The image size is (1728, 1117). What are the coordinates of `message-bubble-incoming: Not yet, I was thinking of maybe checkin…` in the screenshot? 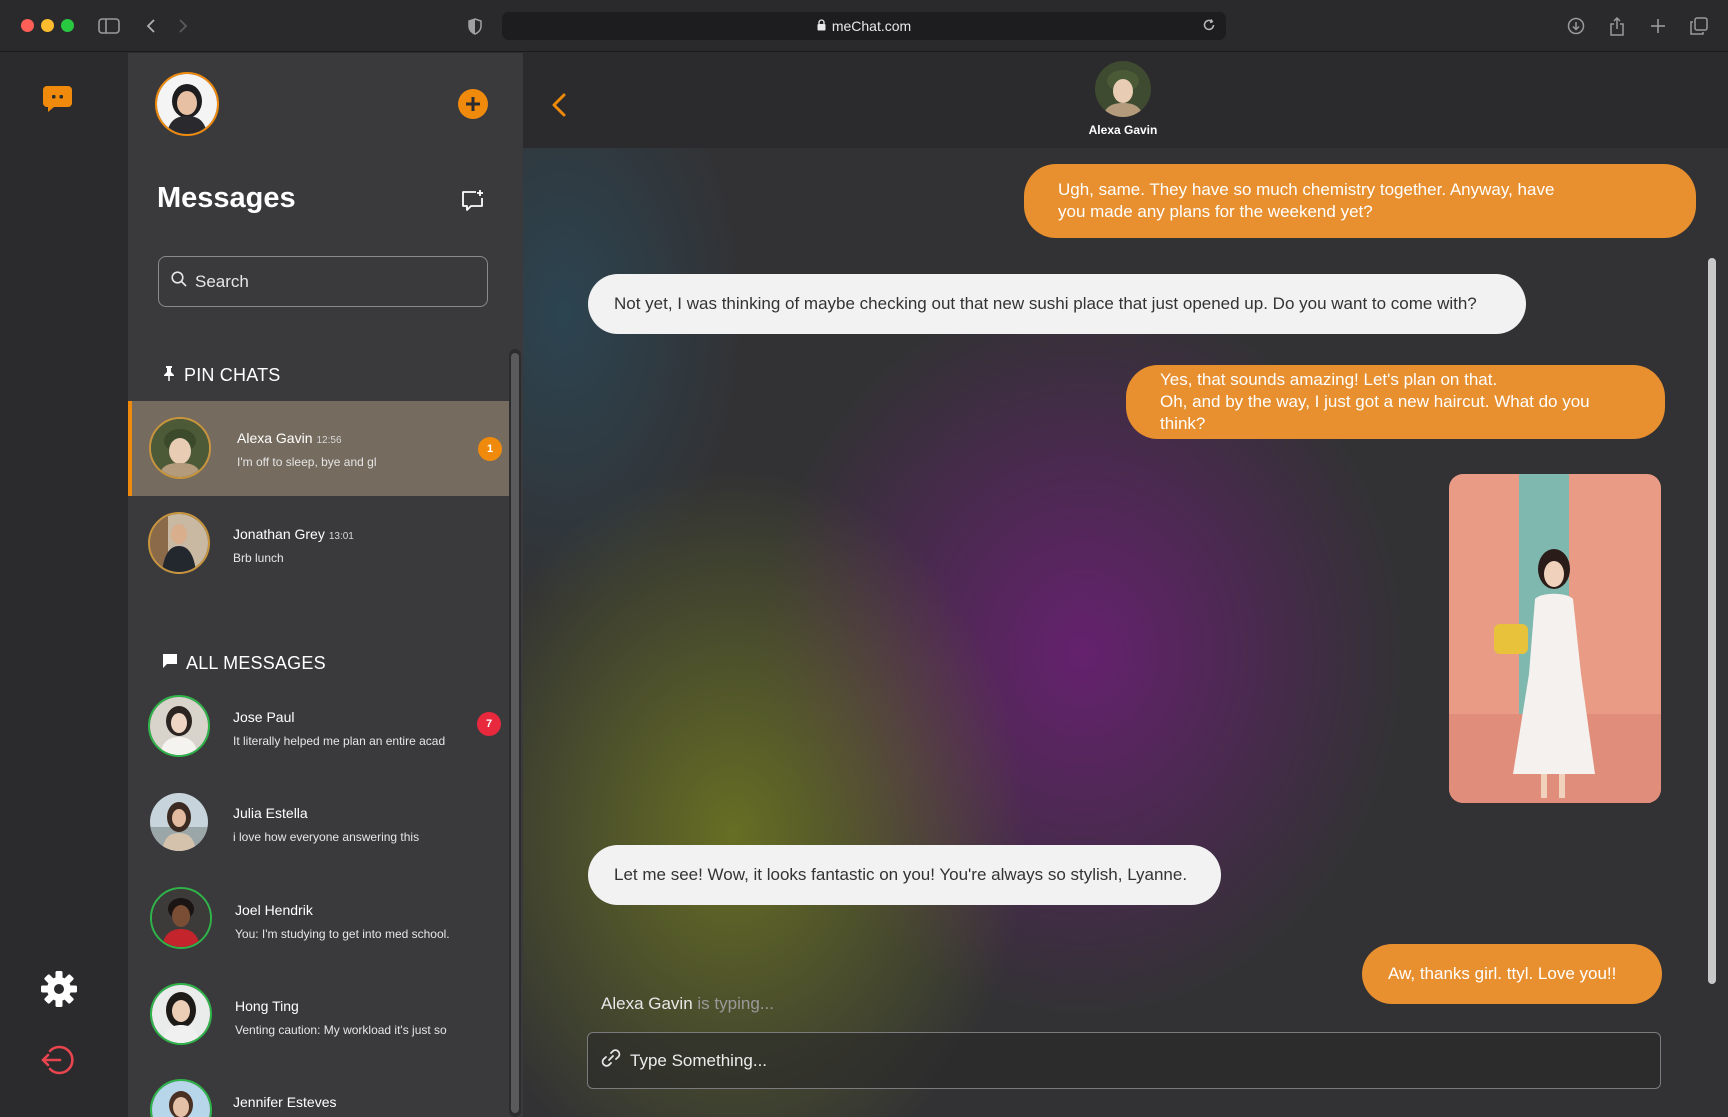 It's located at (1057, 304).